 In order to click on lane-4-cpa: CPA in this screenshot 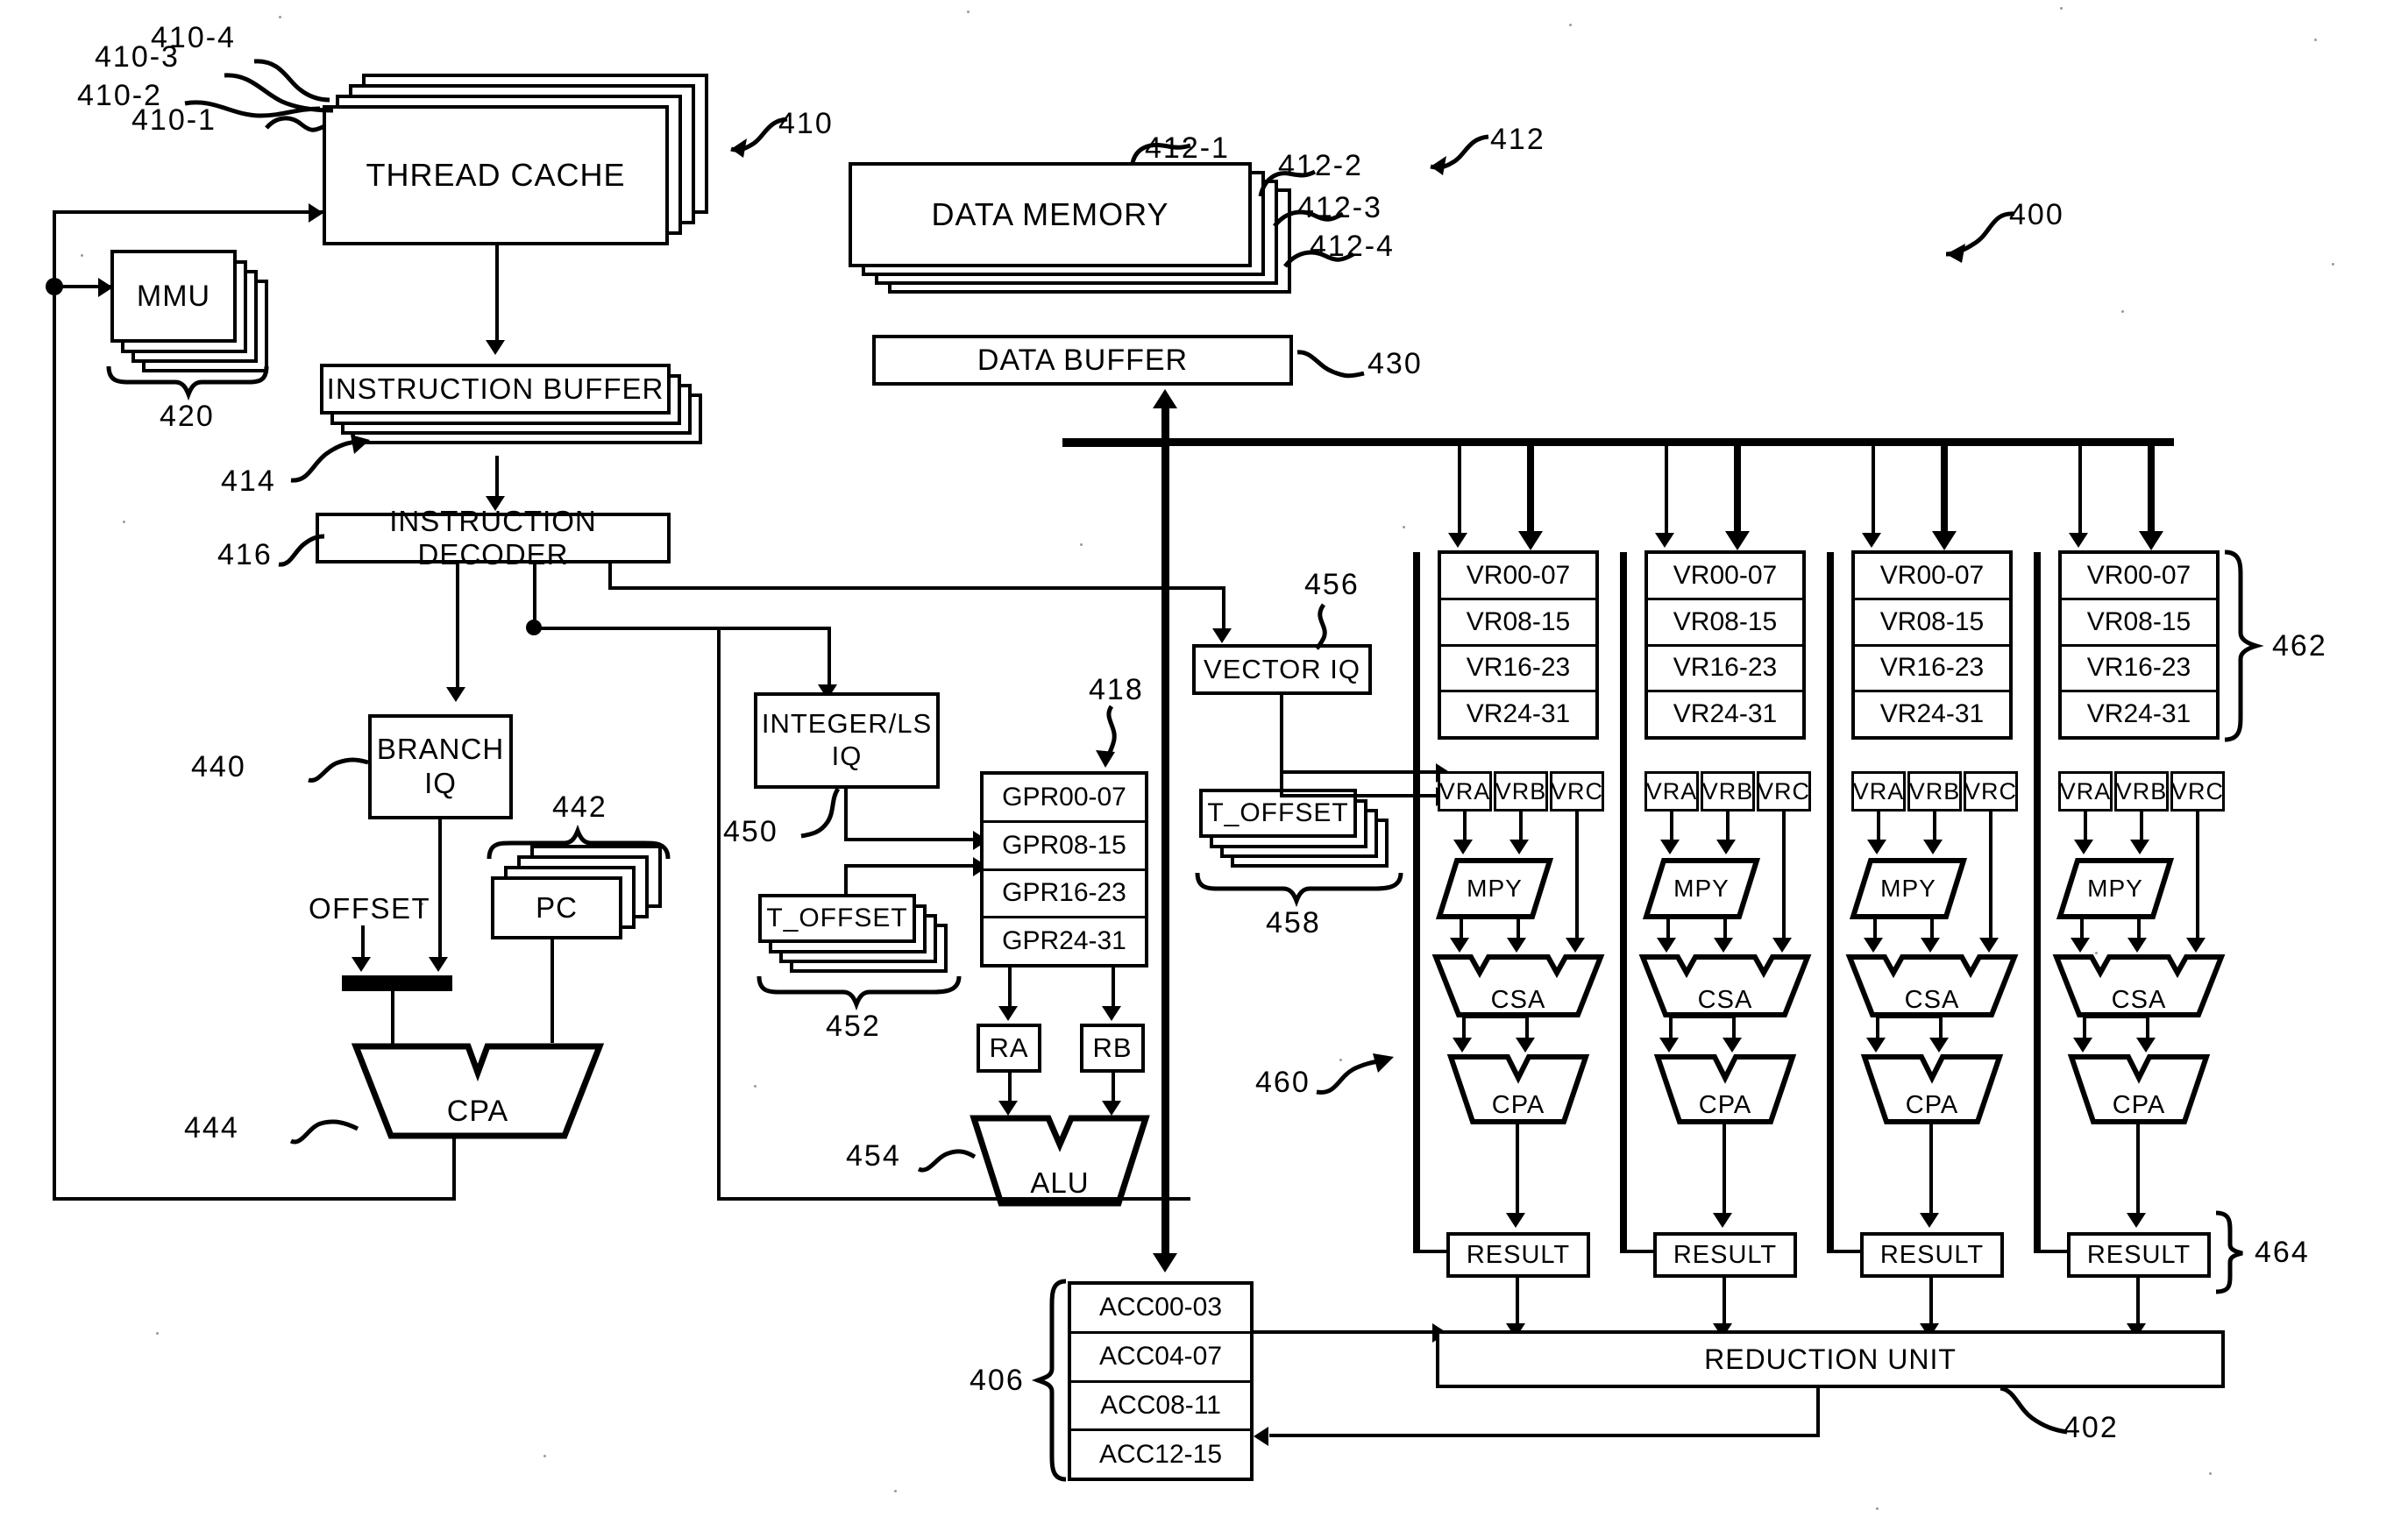, I will do `click(2139, 1089)`.